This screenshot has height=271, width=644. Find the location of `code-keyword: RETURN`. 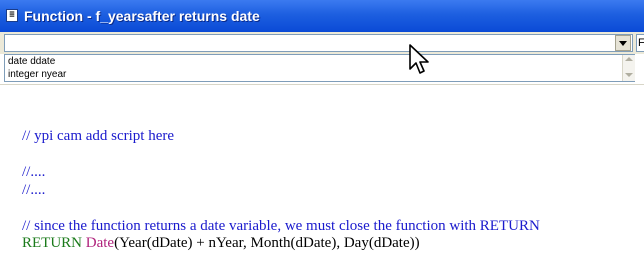

code-keyword: RETURN is located at coordinates (52, 243).